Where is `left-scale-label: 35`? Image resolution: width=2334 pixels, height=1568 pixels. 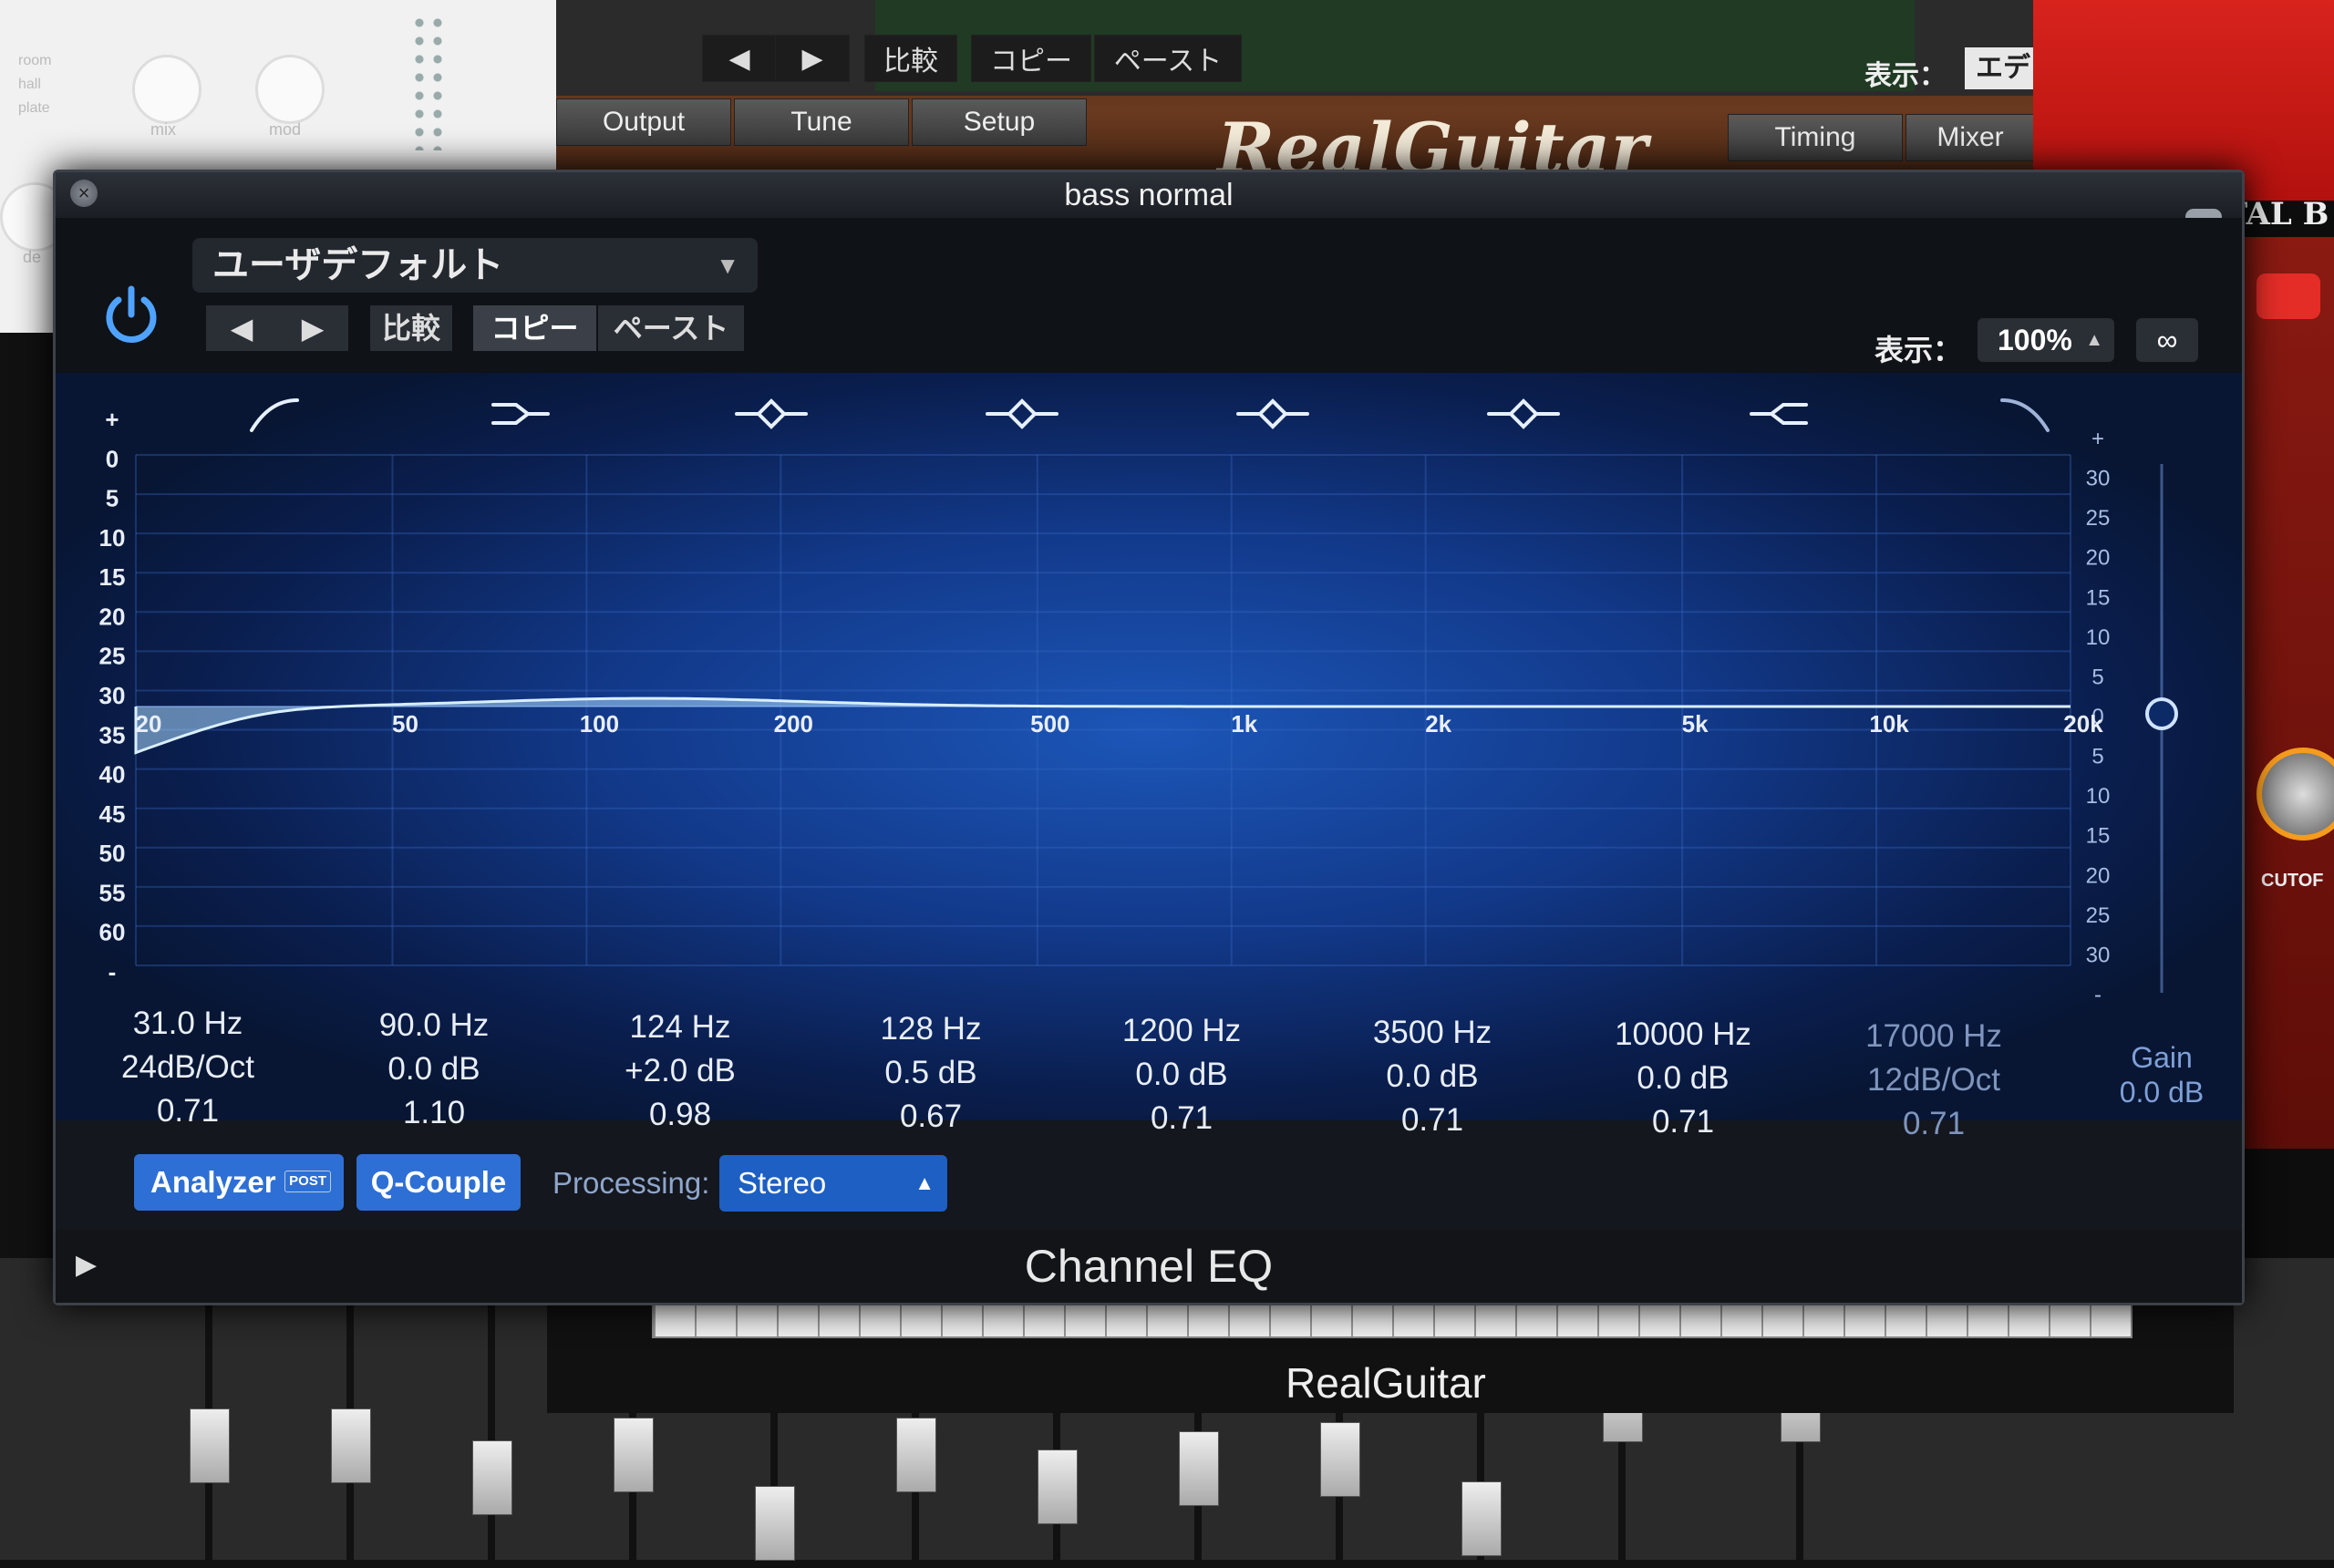
left-scale-label: 35 is located at coordinates (112, 734).